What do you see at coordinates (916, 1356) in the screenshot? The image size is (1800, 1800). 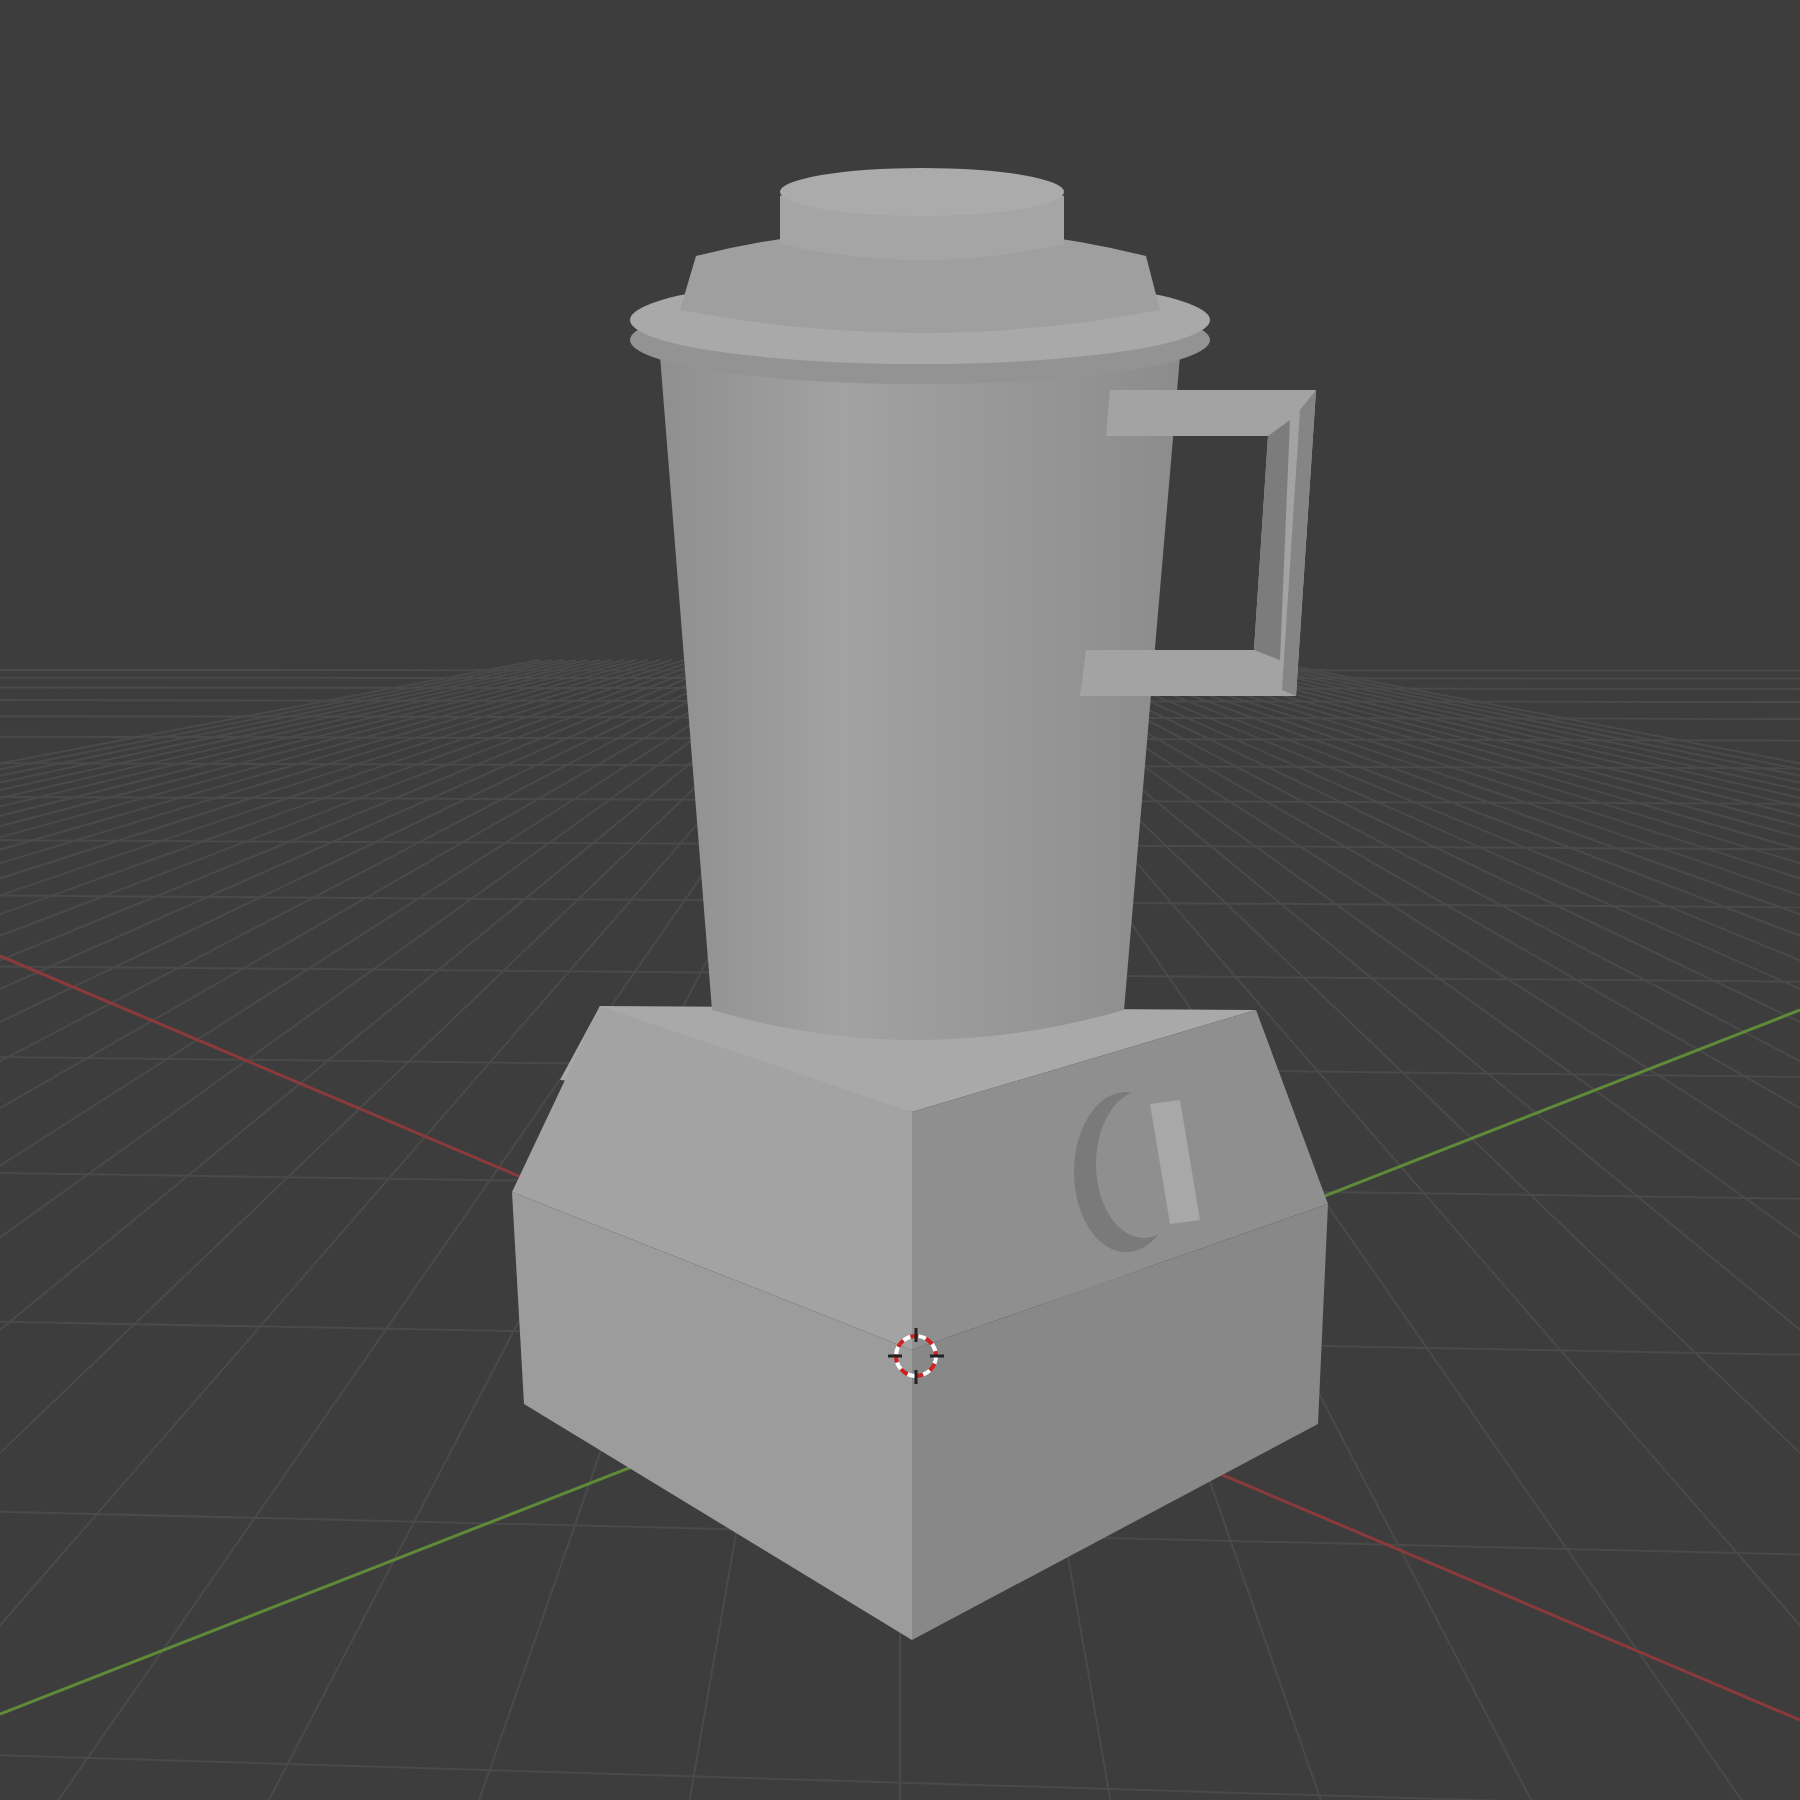 I see `3d-cursor-icon` at bounding box center [916, 1356].